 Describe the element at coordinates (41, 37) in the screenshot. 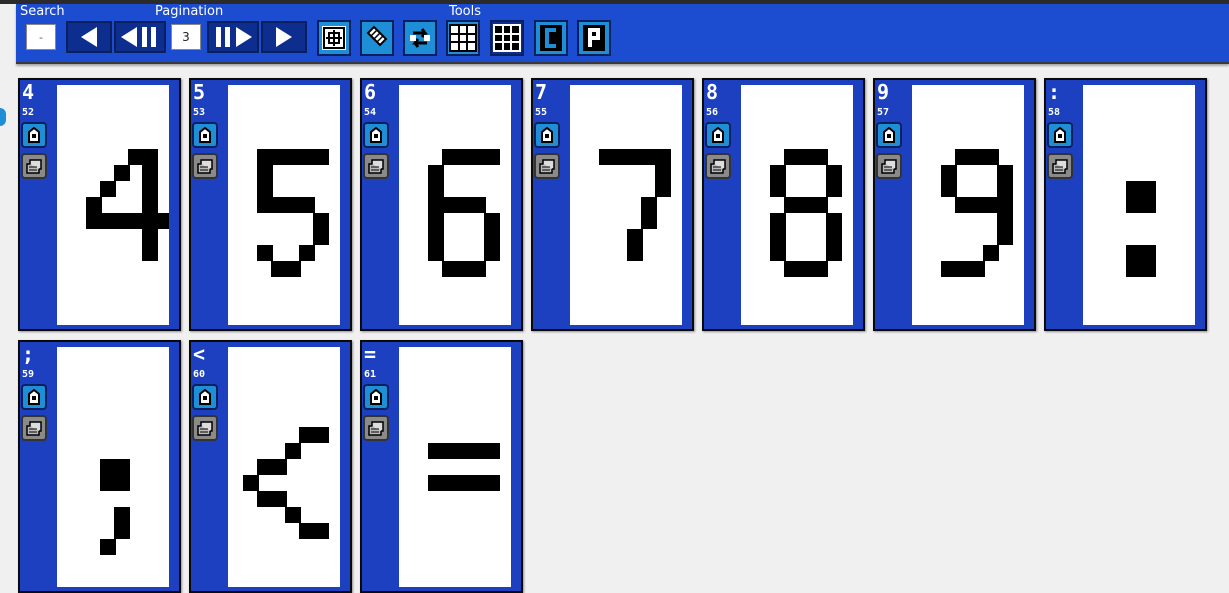

I see `search-input: -` at that location.